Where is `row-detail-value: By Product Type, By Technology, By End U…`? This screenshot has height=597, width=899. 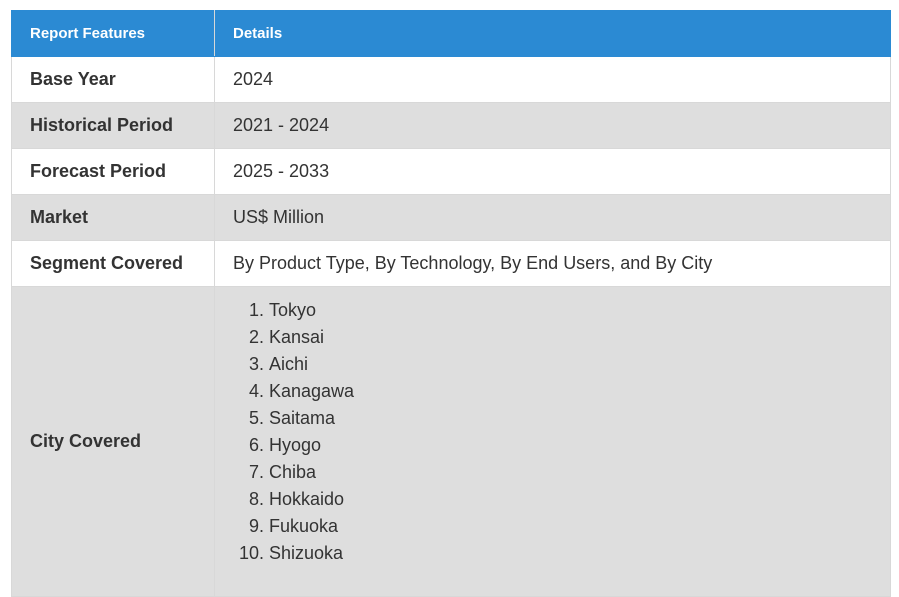
row-detail-value: By Product Type, By Technology, By End U… is located at coordinates (552, 263).